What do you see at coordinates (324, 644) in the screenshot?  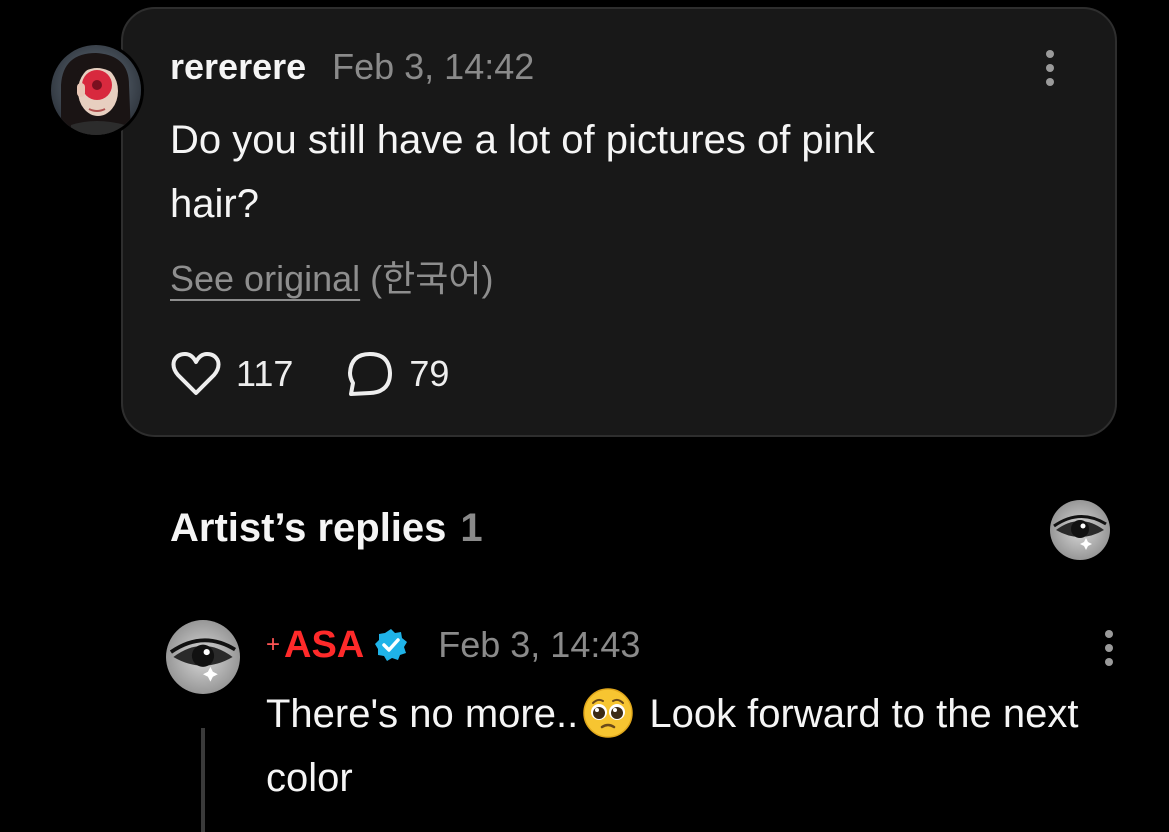 I see `artist-name-label: ASA` at bounding box center [324, 644].